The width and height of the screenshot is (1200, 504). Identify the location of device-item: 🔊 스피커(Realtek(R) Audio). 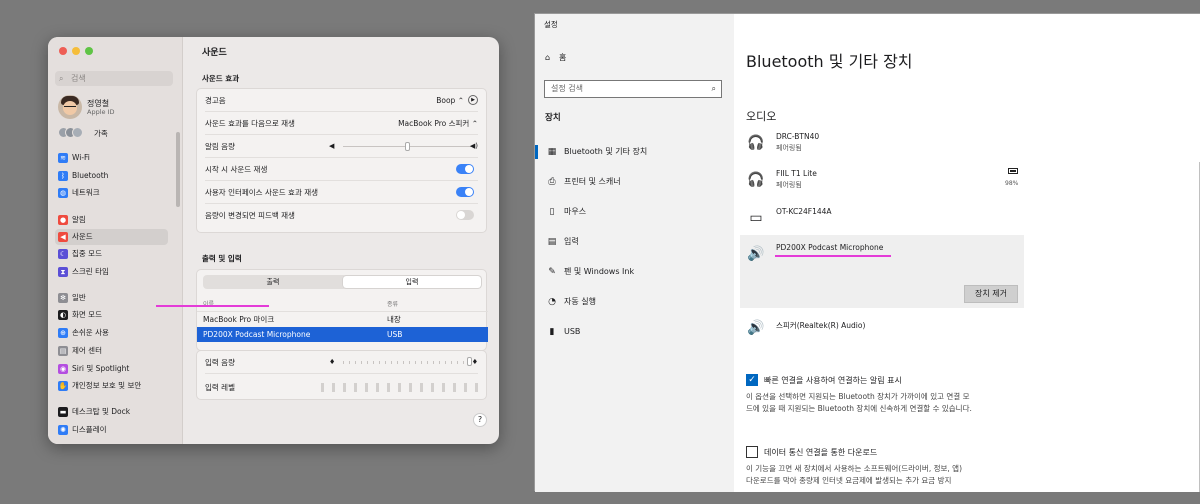
(886, 332).